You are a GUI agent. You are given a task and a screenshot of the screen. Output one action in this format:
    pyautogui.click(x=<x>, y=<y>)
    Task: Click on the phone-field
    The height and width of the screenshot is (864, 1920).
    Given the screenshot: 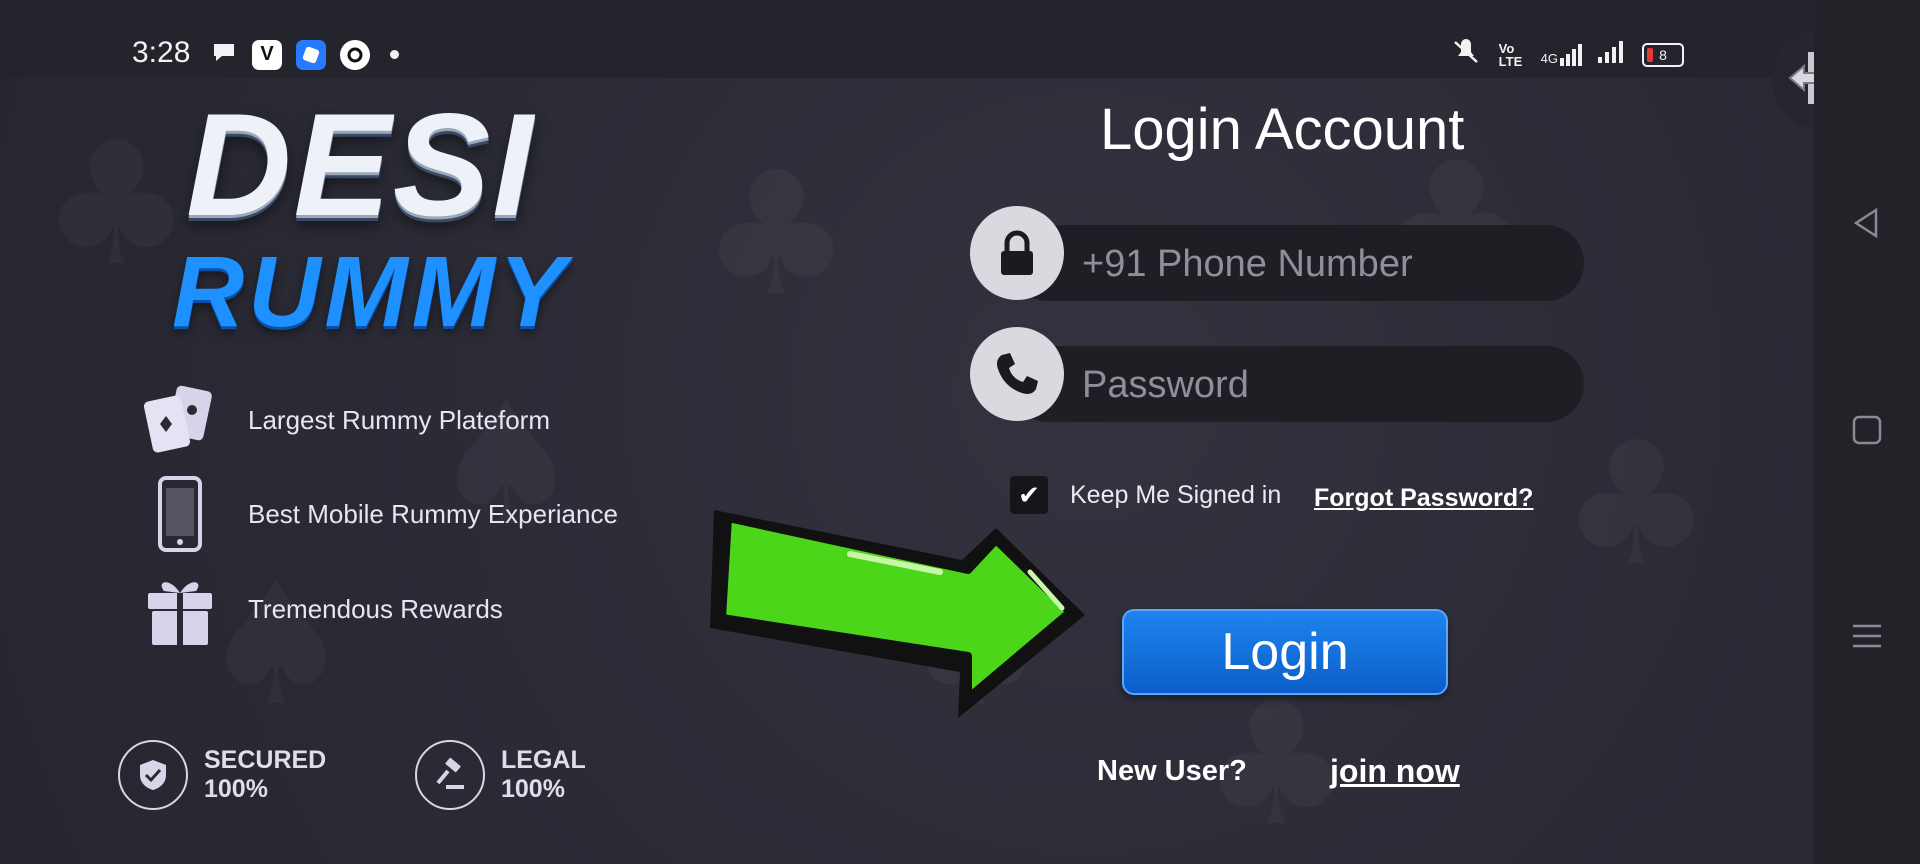 What is the action you would take?
    pyautogui.click(x=1277, y=254)
    